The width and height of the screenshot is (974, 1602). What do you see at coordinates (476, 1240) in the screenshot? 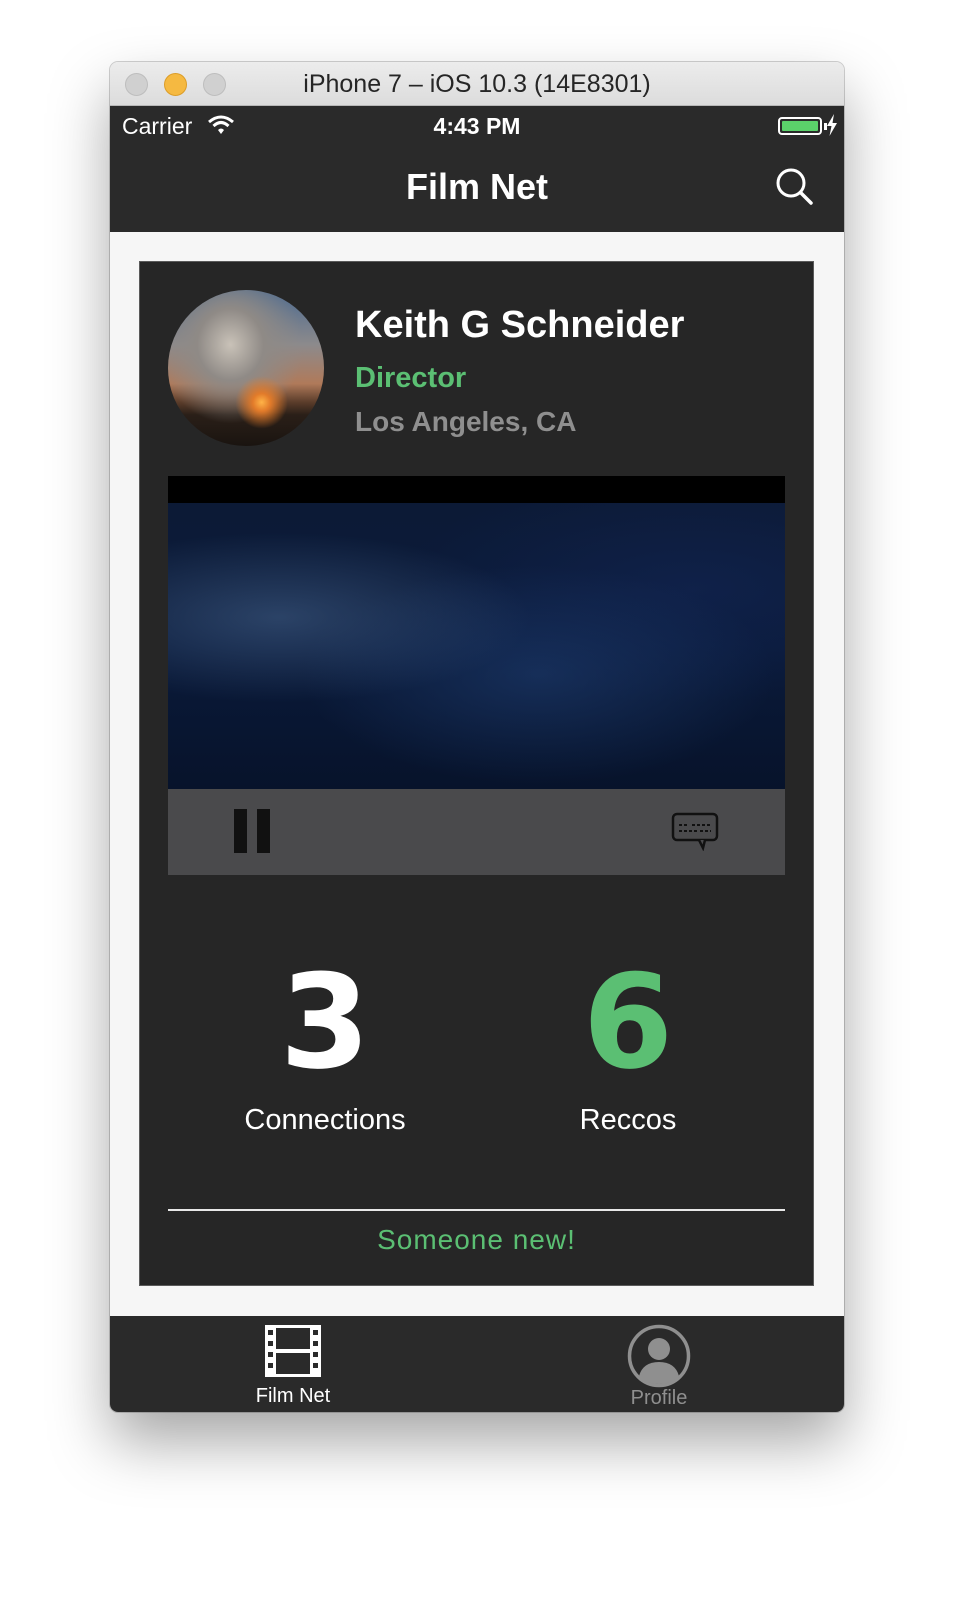
I see `someone-new-link: Someone new!` at bounding box center [476, 1240].